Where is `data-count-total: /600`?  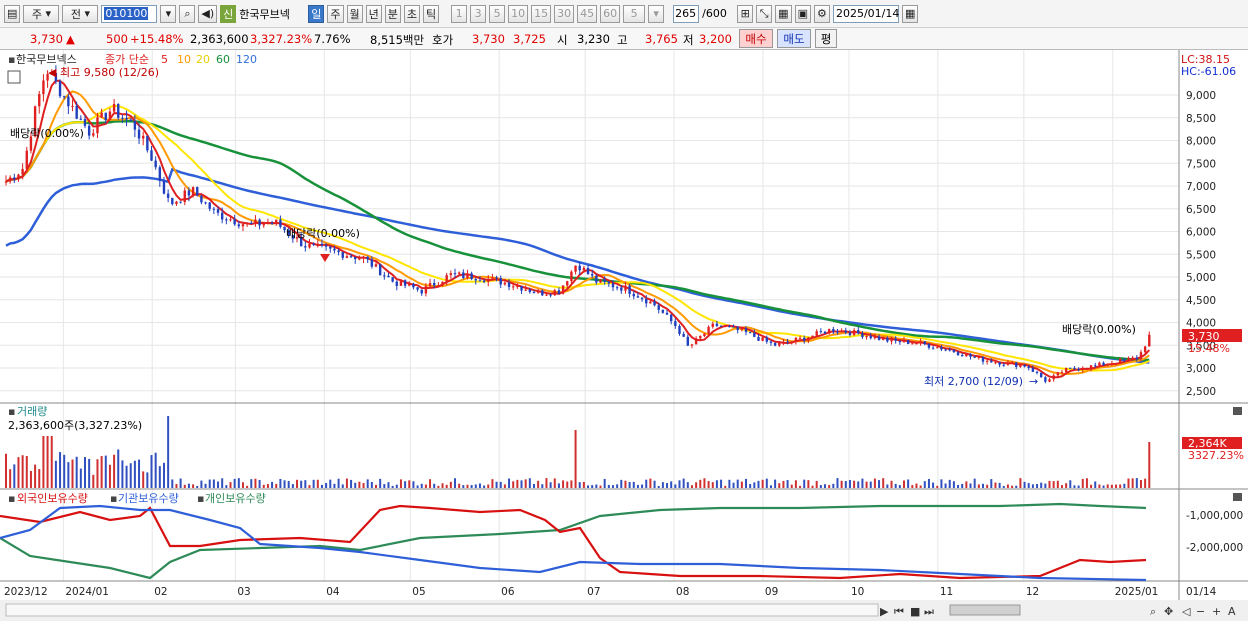
data-count-total: /600 is located at coordinates (714, 13).